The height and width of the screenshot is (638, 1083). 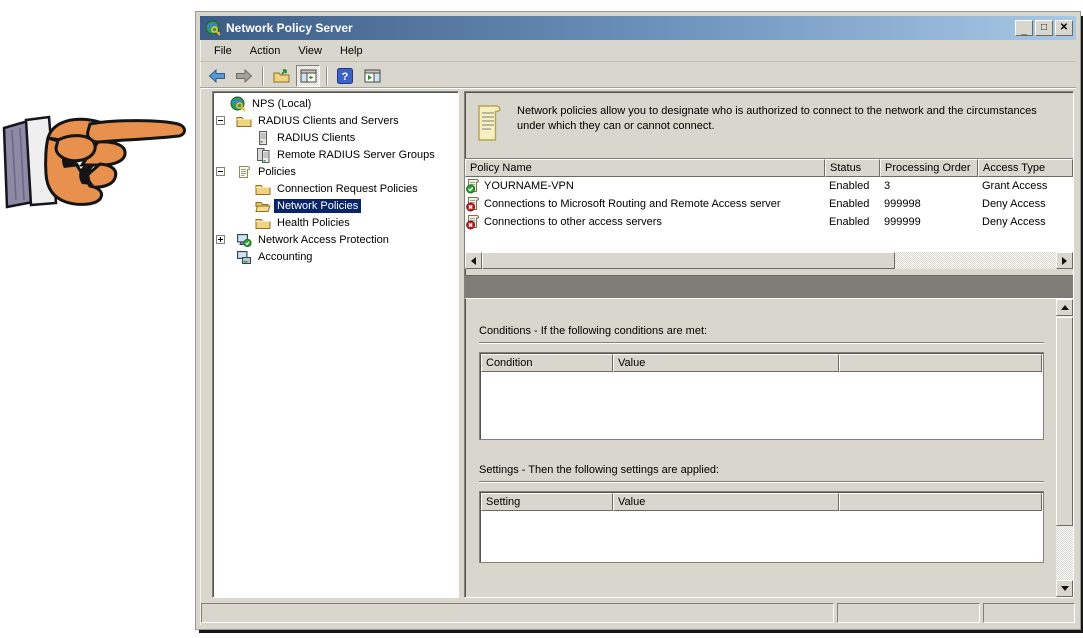 I want to click on sidebar-item-accounting: Accounting, so click(x=335, y=256).